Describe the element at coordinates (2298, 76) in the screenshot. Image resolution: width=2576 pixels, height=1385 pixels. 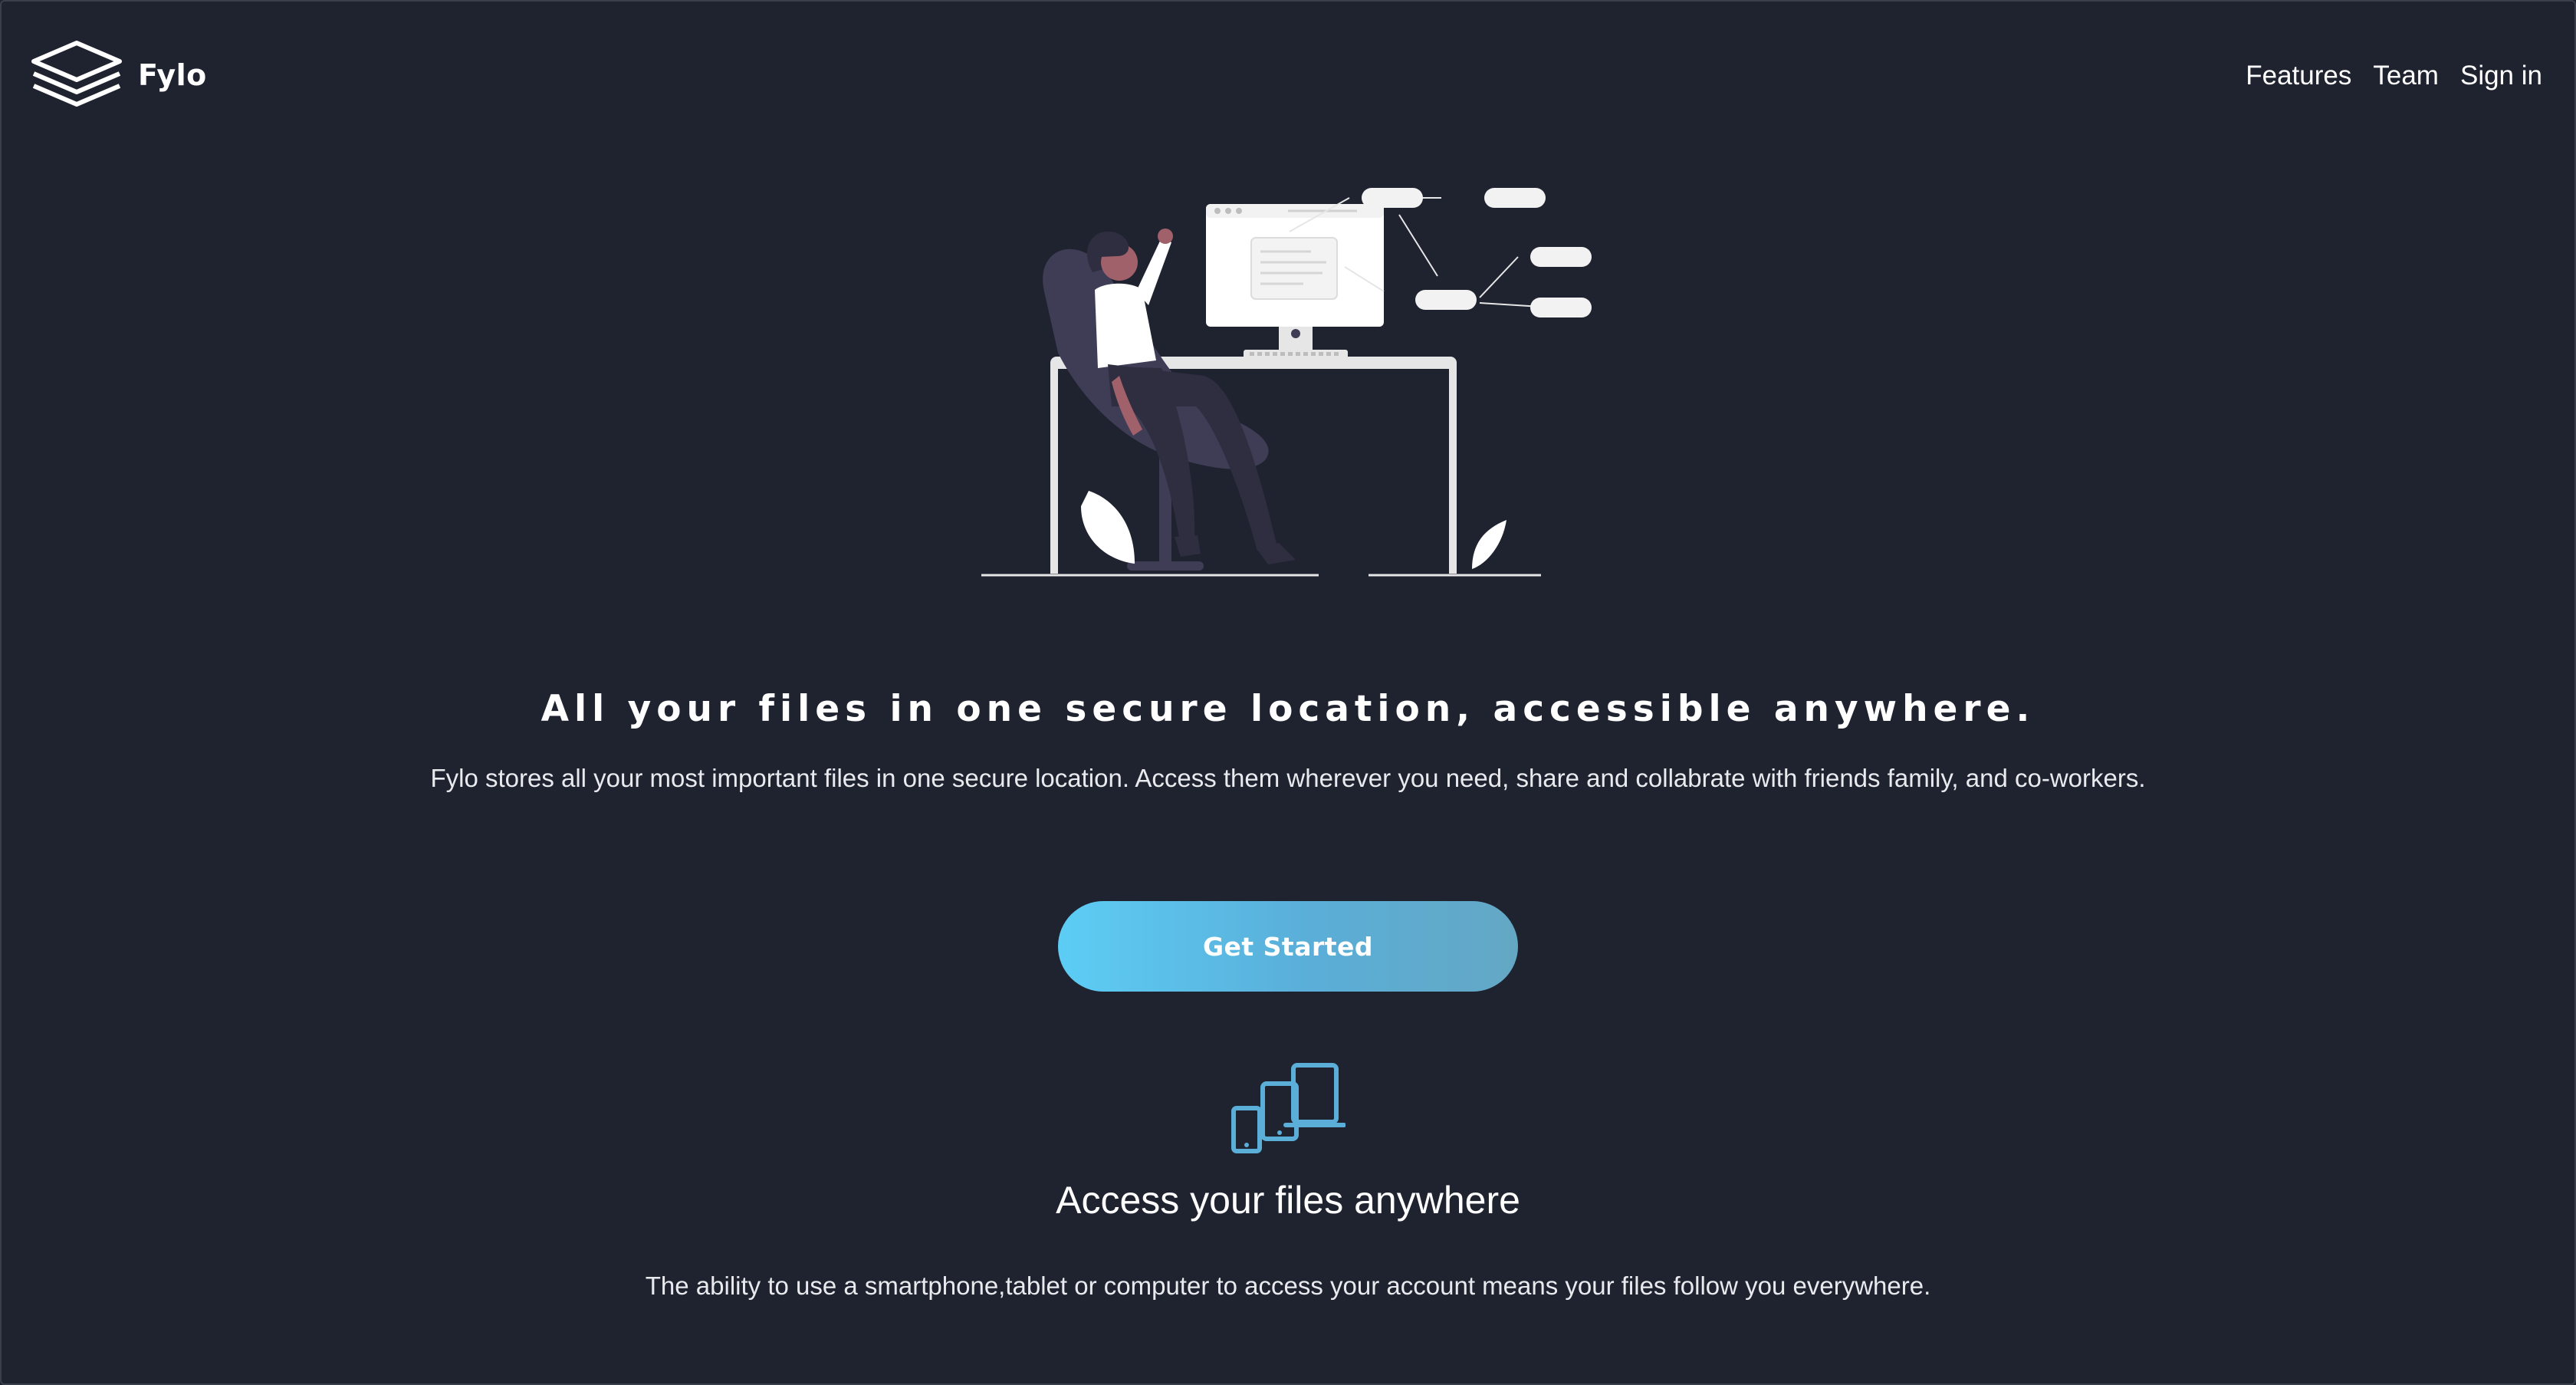
I see `nav-features: Features` at that location.